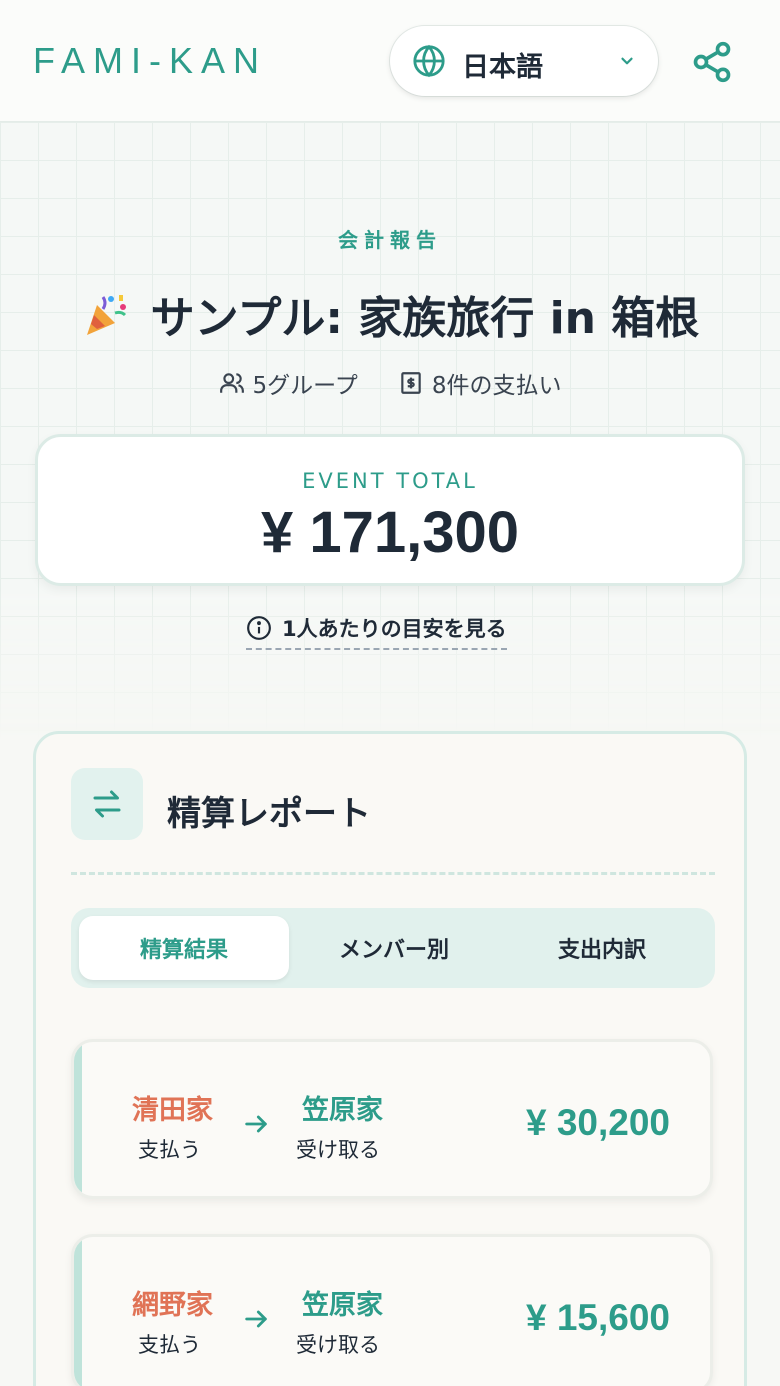  I want to click on event-total-card: EVENT TOTAL ¥ 171,300, so click(390, 510).